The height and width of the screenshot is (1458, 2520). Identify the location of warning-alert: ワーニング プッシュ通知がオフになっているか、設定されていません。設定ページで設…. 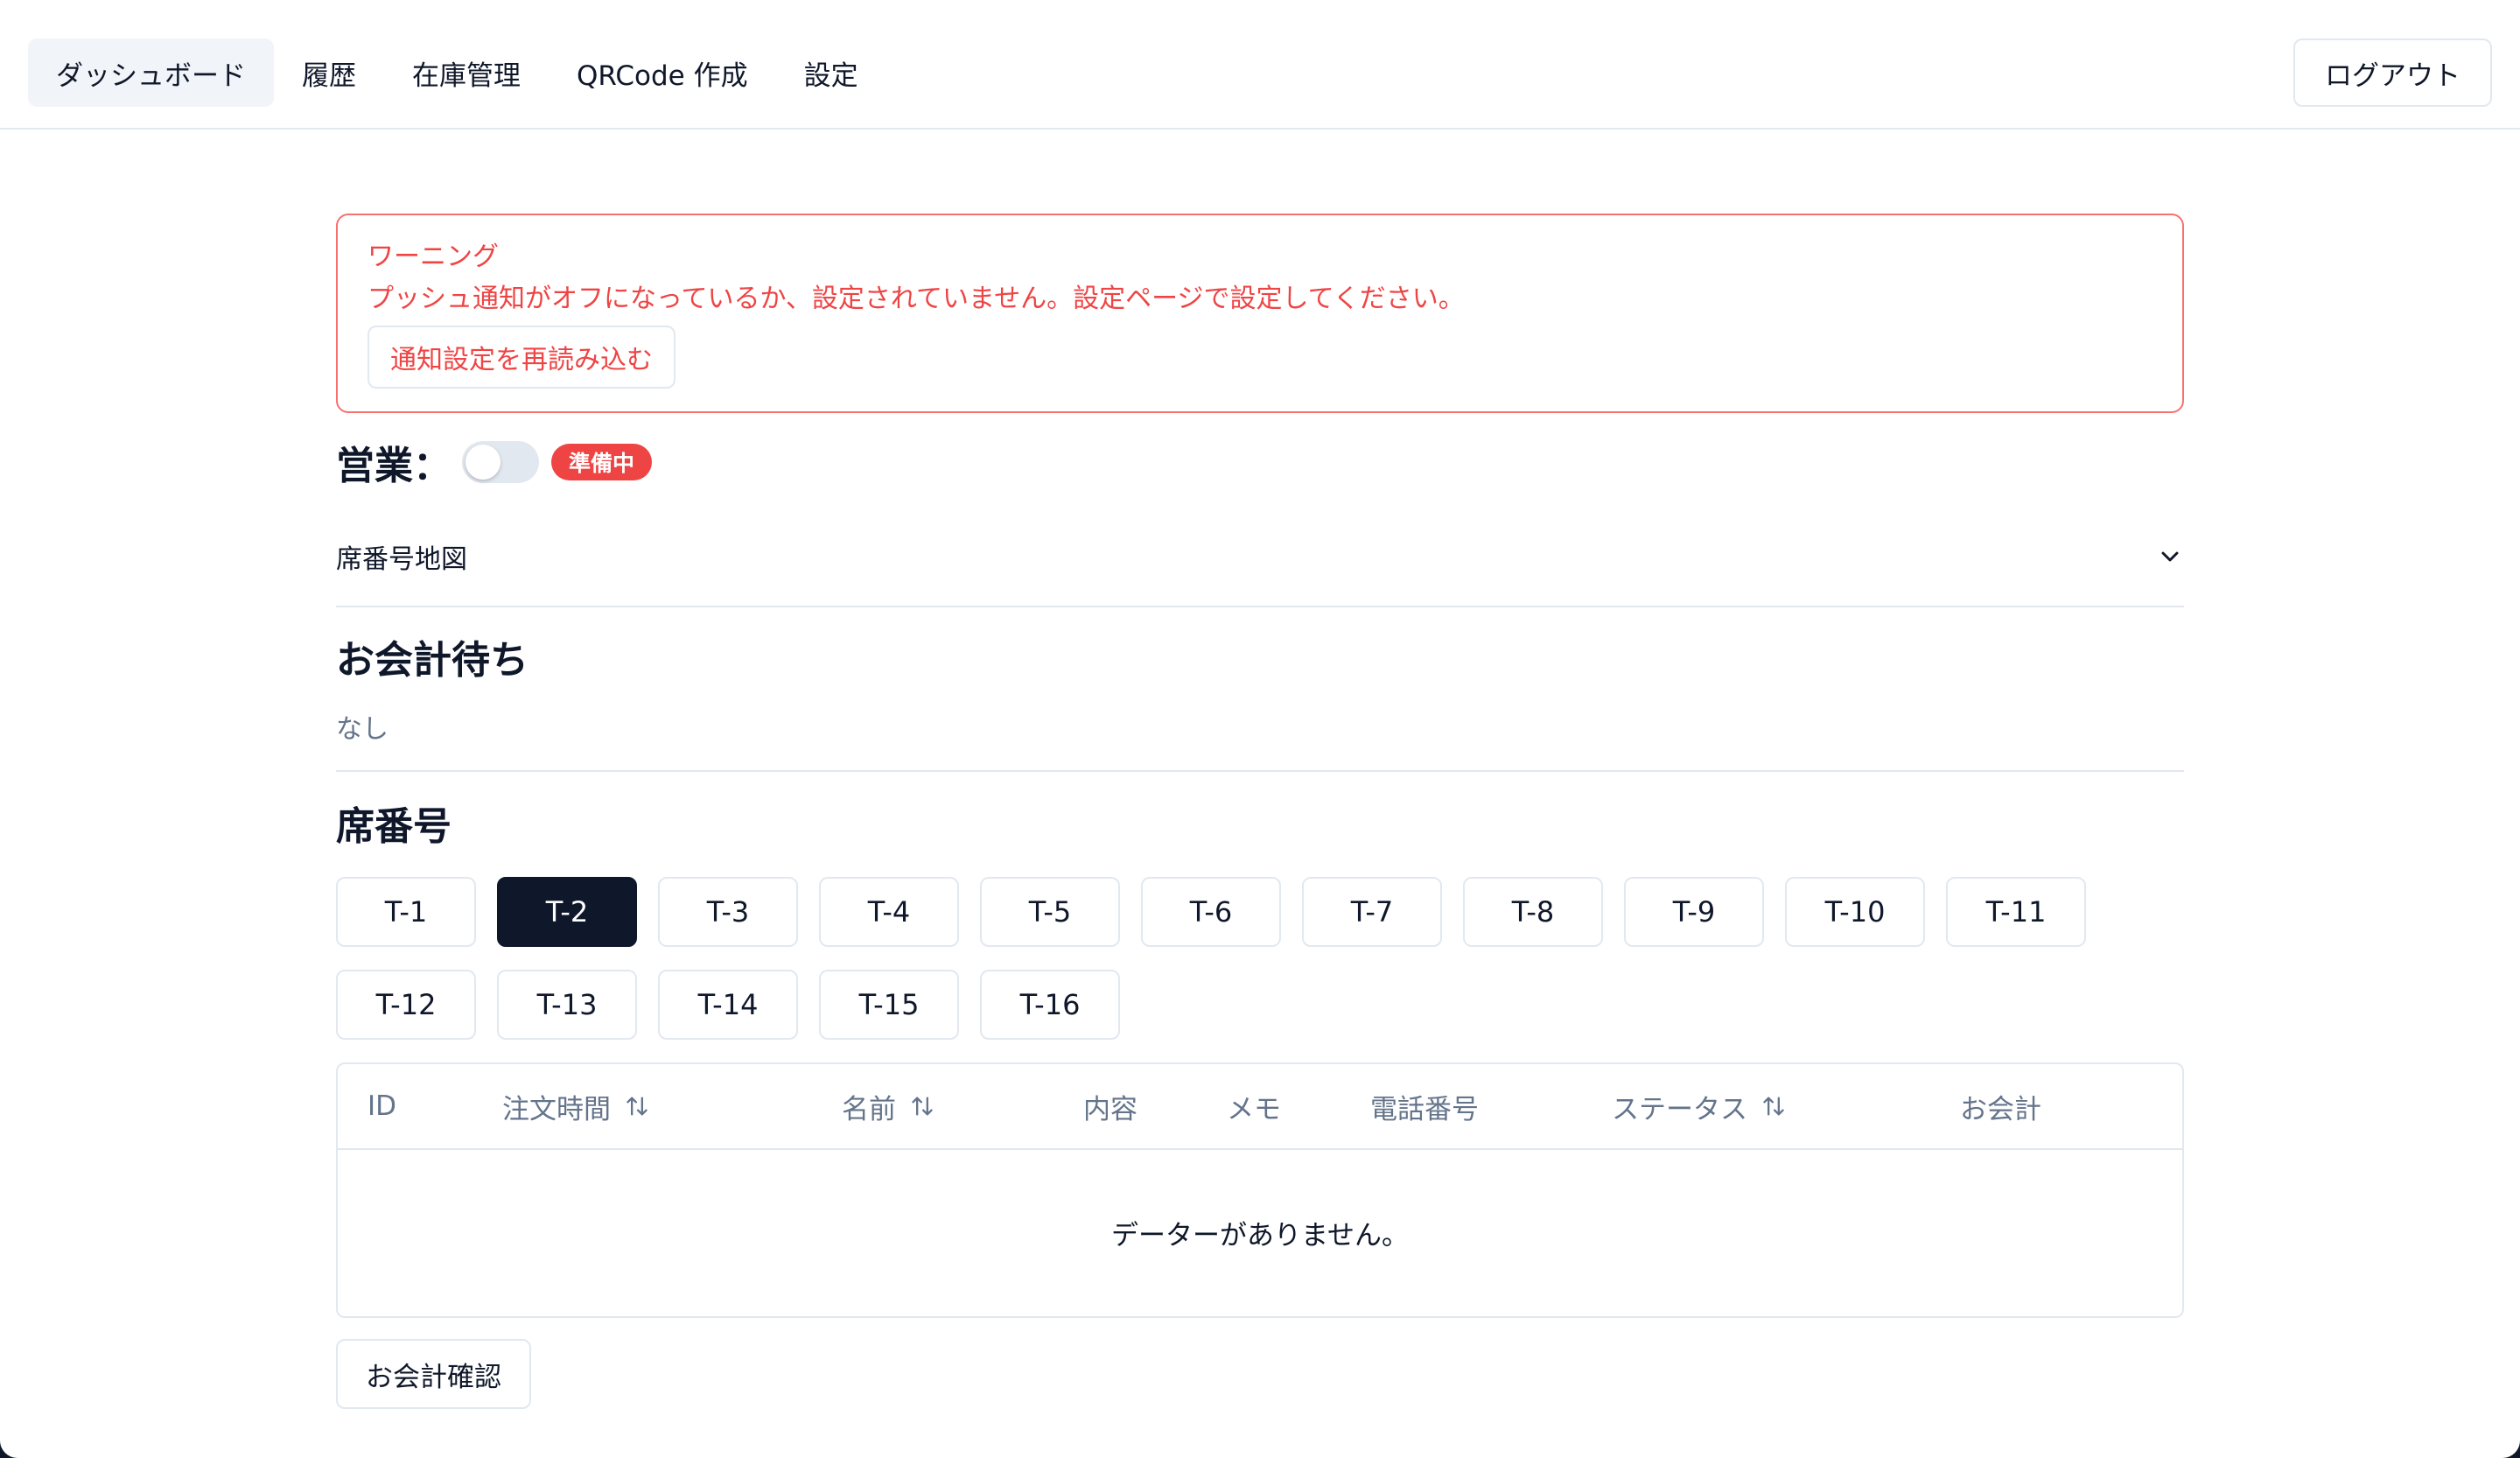
(1260, 313).